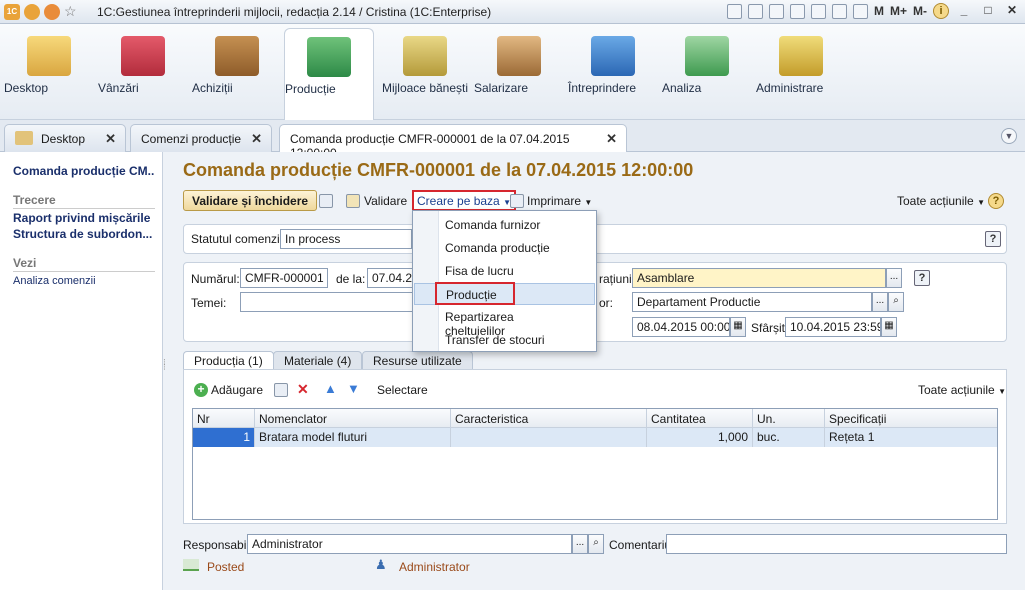 This screenshot has width=1025, height=590. What do you see at coordinates (52, 11) in the screenshot?
I see `home-icon` at bounding box center [52, 11].